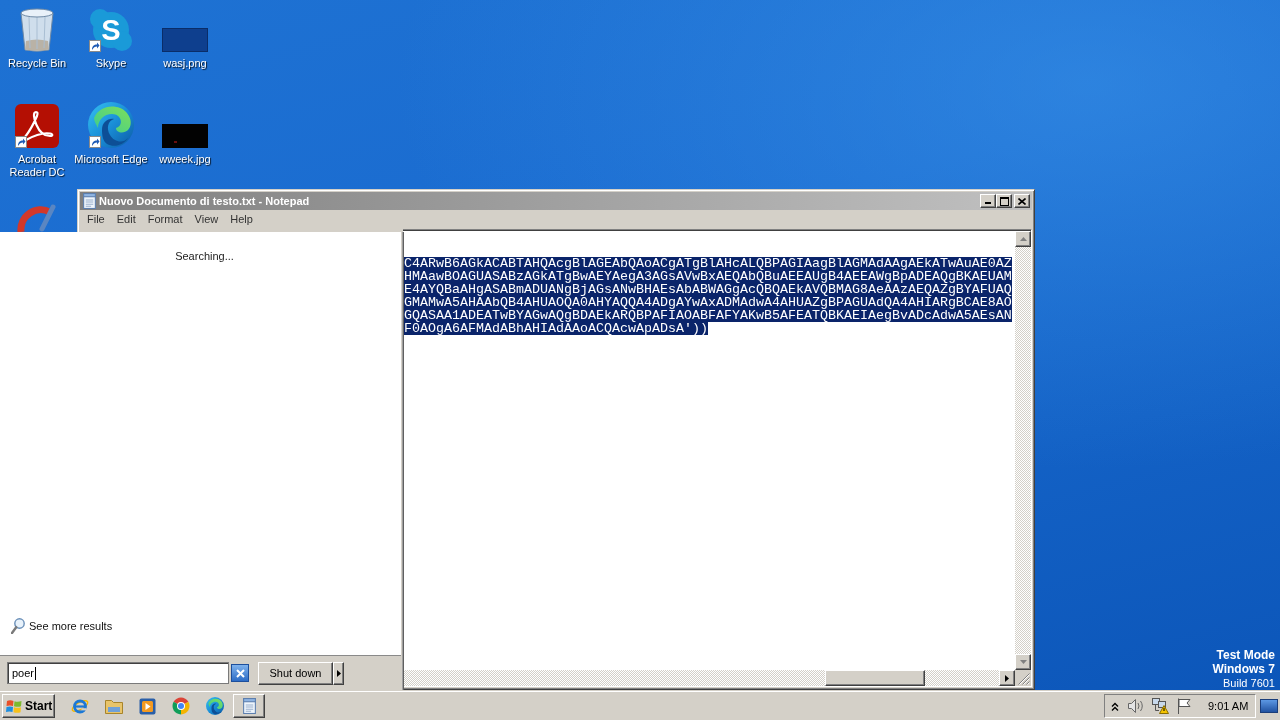  What do you see at coordinates (111, 63) in the screenshot?
I see `desktop-icon-label: Skype` at bounding box center [111, 63].